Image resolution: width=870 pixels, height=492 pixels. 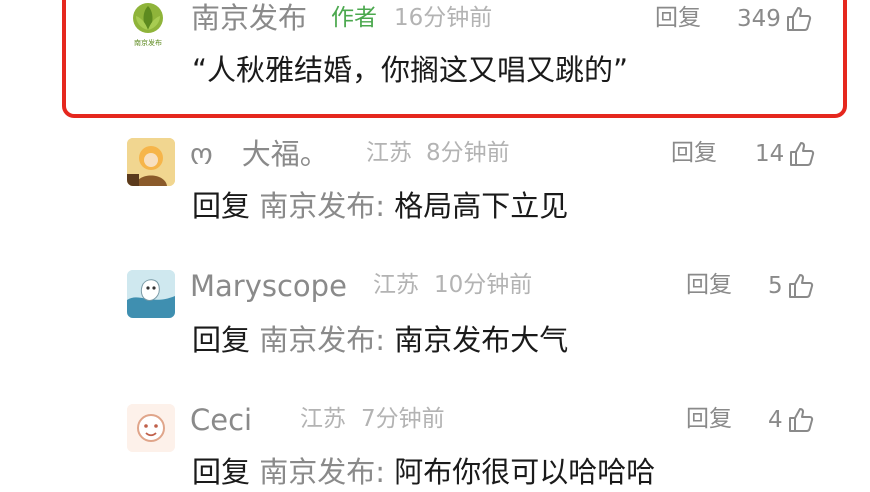 I want to click on comment-text: 回复 南京发布: 格局高下立见, so click(x=380, y=206).